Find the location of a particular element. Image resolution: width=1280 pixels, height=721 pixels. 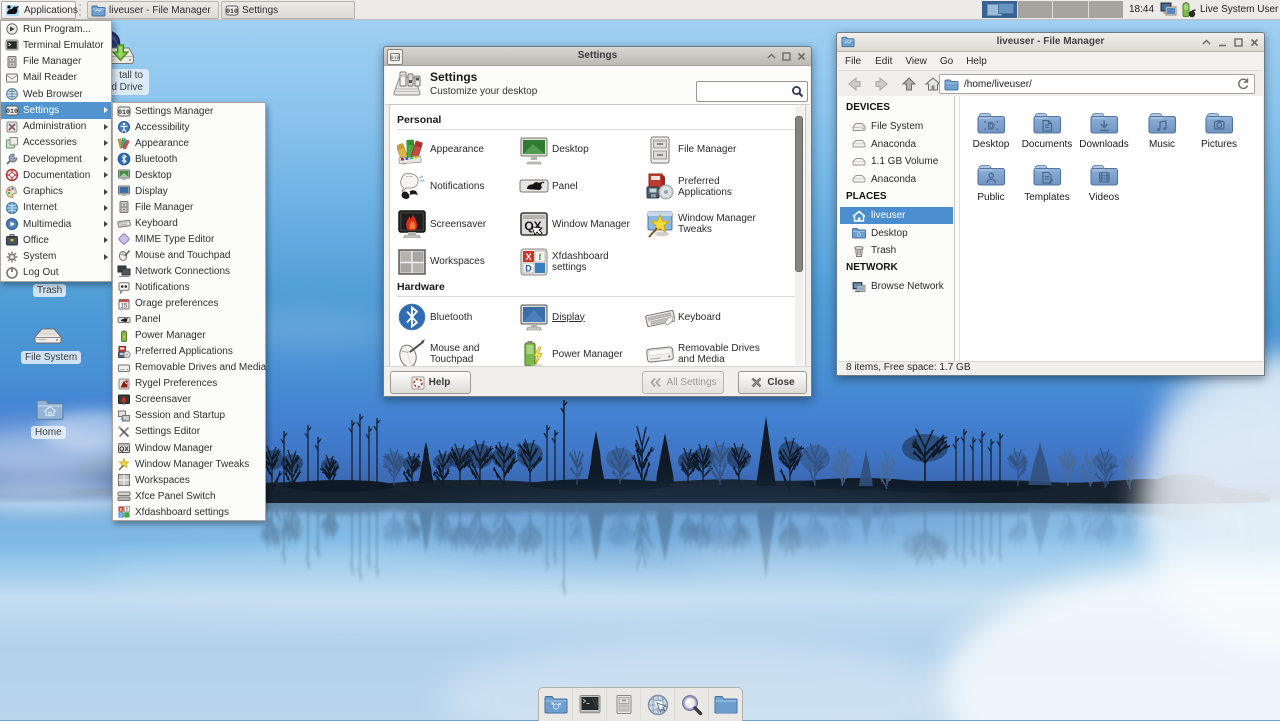

svg-text: QX is located at coordinates (124, 449).